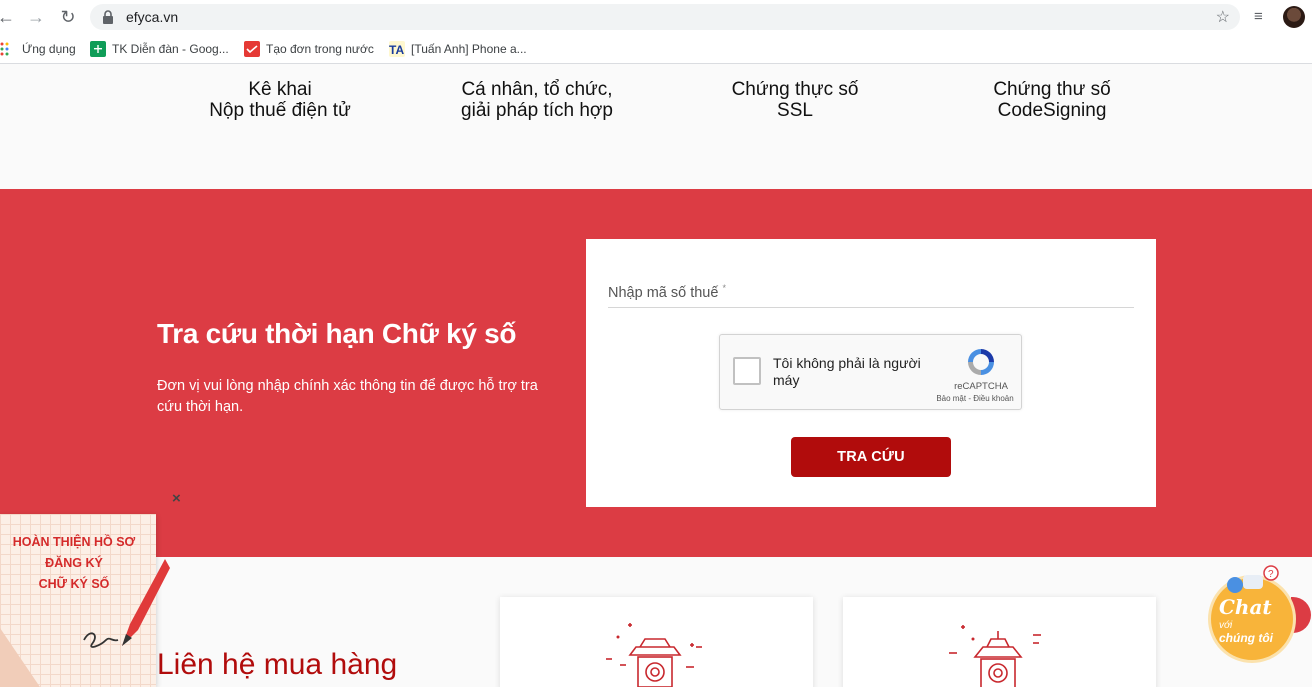 The image size is (1312, 687). Describe the element at coordinates (68, 17) in the screenshot. I see `reload-icon: ↻` at that location.